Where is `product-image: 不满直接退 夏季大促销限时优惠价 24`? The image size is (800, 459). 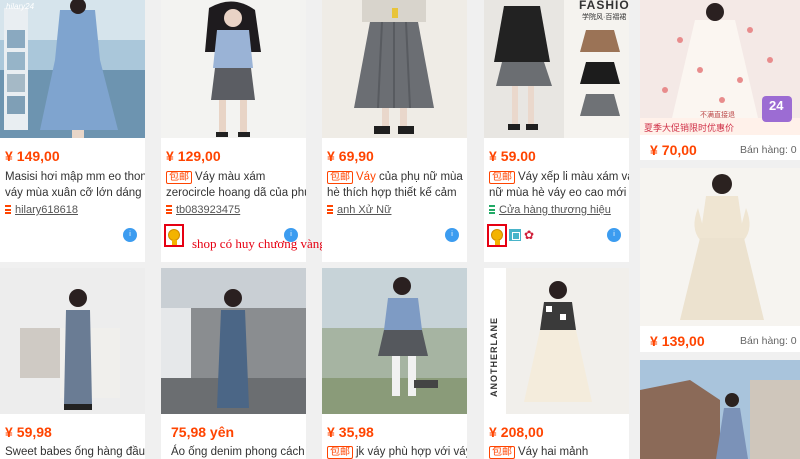
product-image: 不满直接退 夏季大促销限时优惠价 24 is located at coordinates (720, 67).